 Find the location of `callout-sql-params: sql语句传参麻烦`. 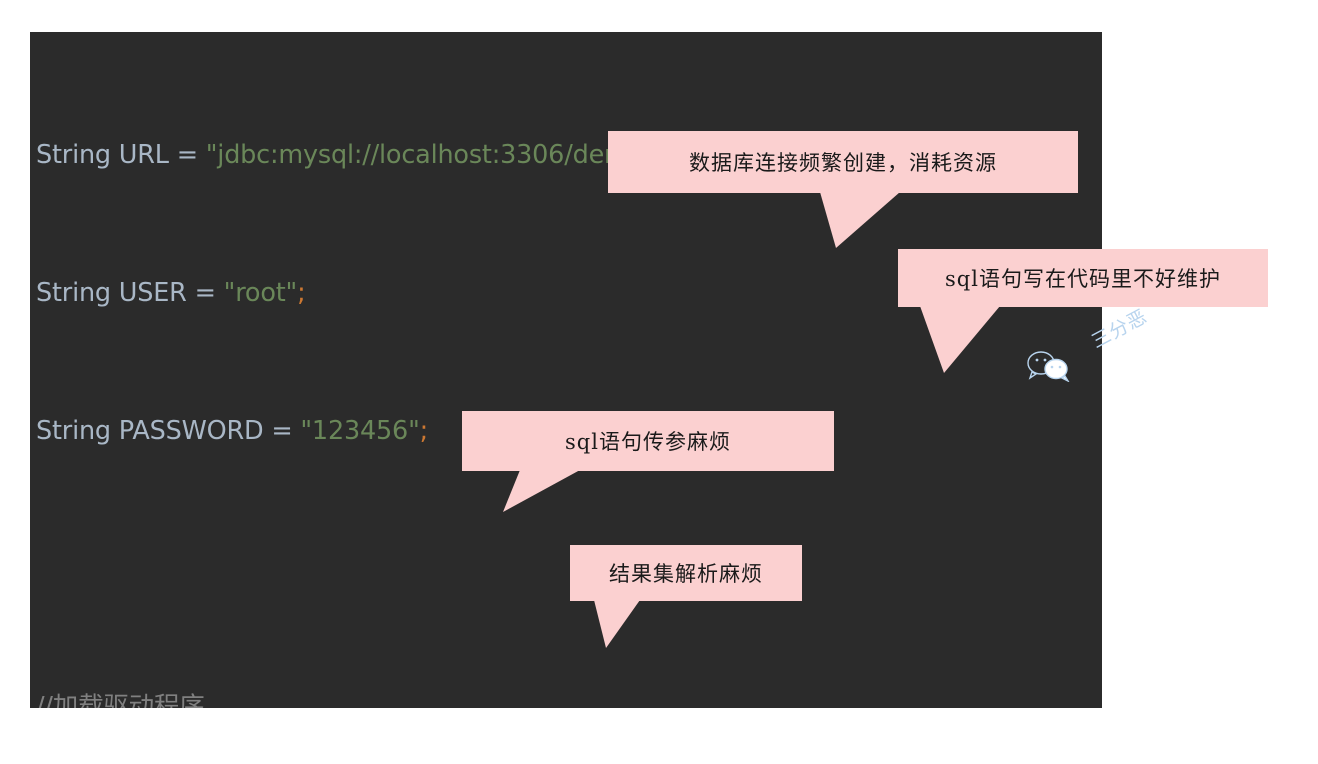

callout-sql-params: sql语句传参麻烦 is located at coordinates (648, 441).